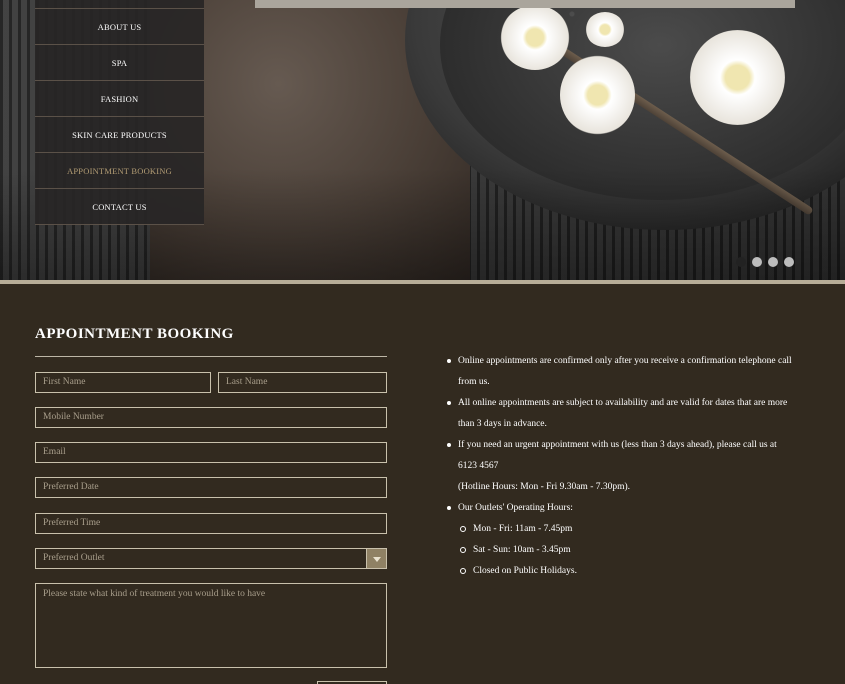  Describe the element at coordinates (211, 558) in the screenshot. I see `preferred-outlet-select: Preferred Outlet` at that location.